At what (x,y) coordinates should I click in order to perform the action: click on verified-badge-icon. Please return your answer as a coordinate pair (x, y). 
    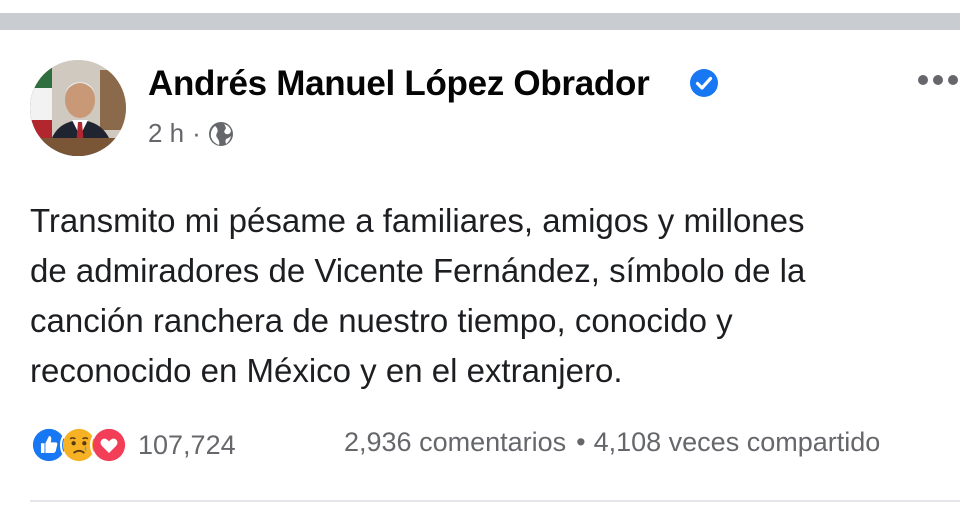
    Looking at the image, I should click on (704, 83).